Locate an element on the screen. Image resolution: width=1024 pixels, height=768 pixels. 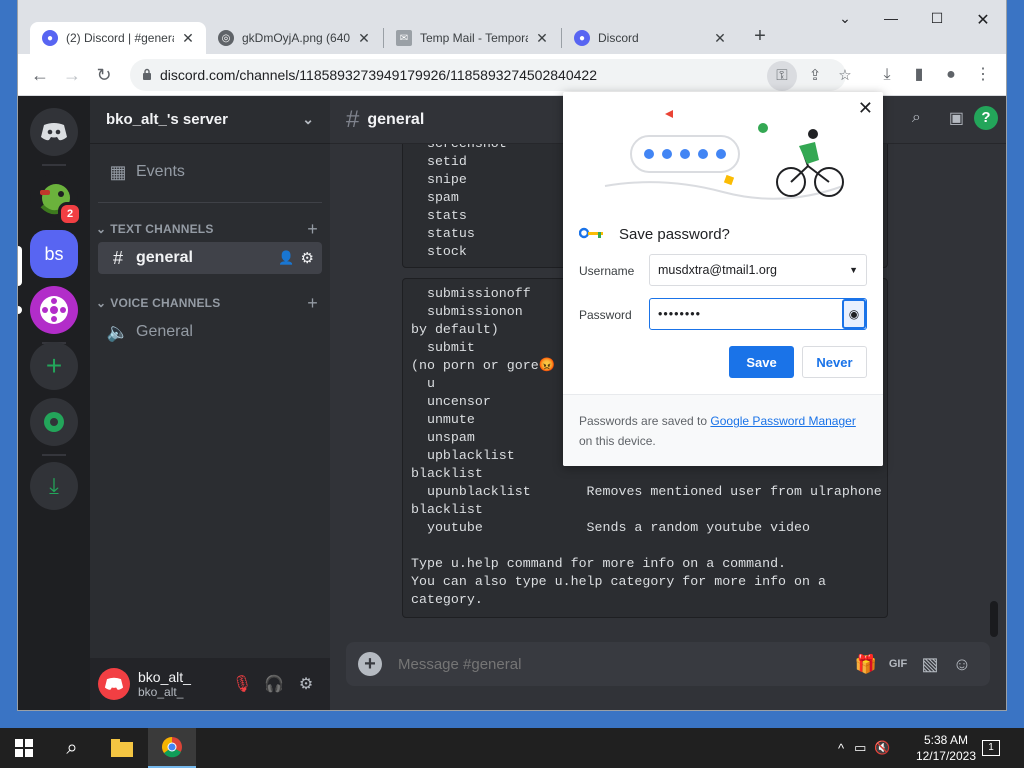
explore-compass-icon is located at coordinates (54, 422).